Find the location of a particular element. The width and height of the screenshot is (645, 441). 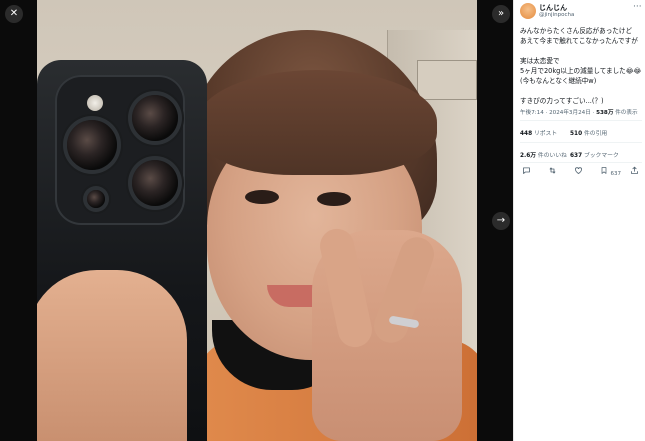

post-time: 午後7:14 is located at coordinates (532, 113).